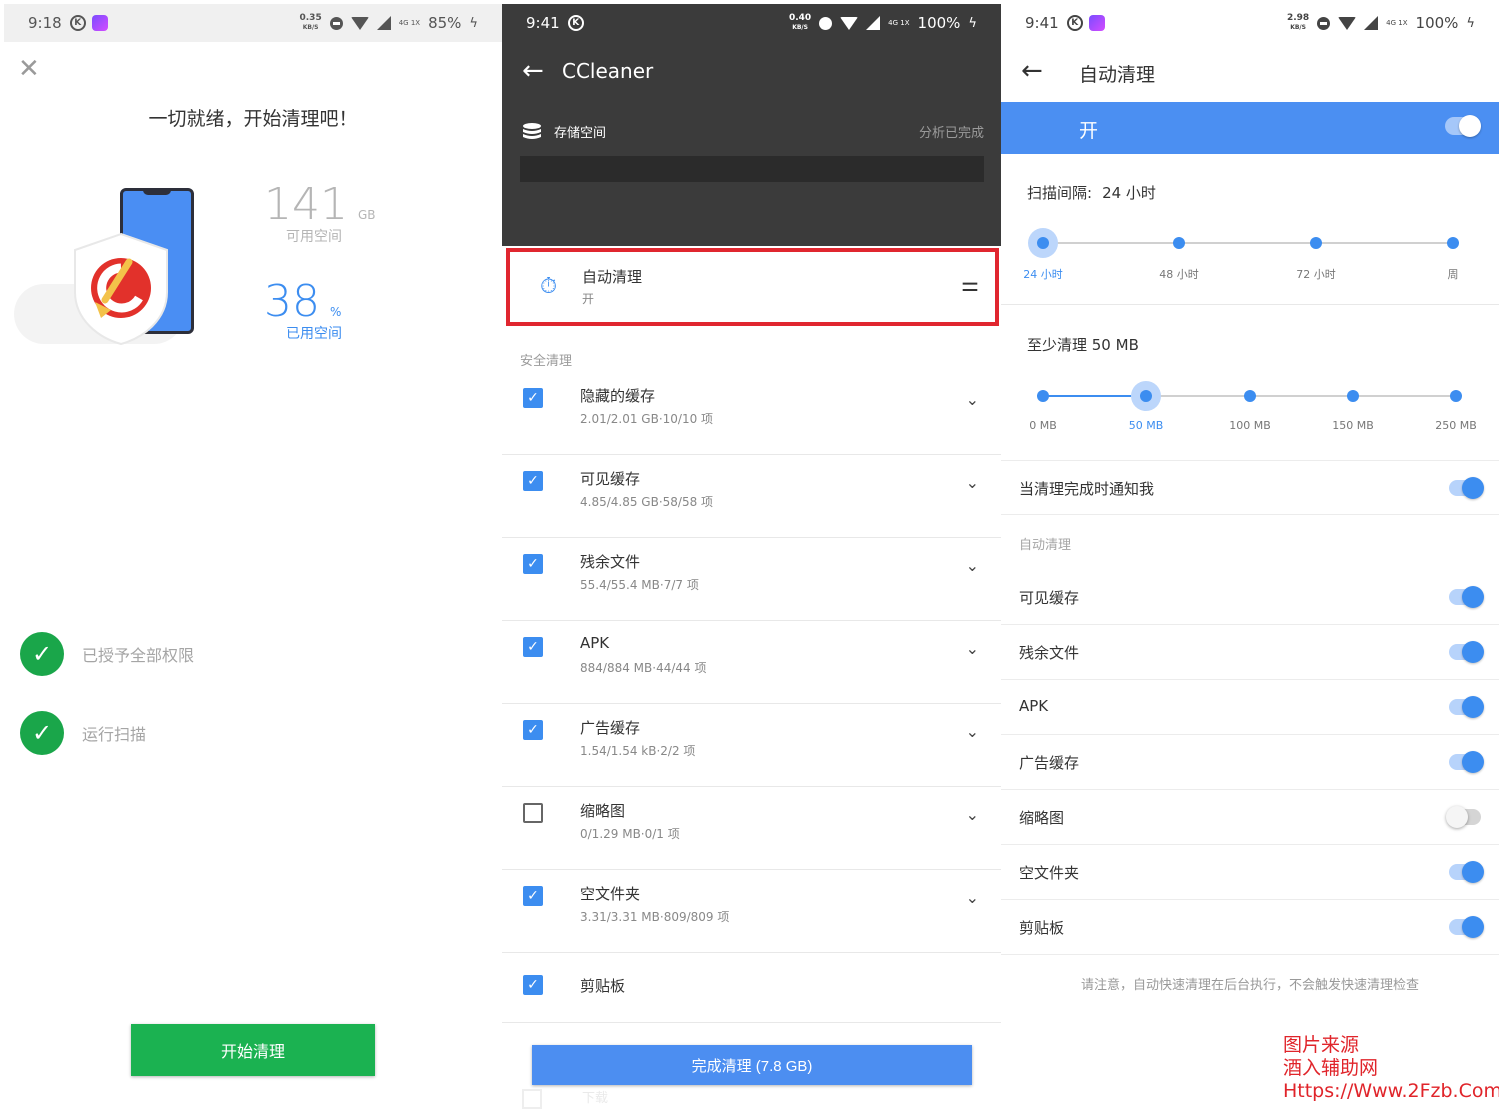  Describe the element at coordinates (1083, 345) in the screenshot. I see `min-clean-heading: 至少清理 50 MB` at that location.